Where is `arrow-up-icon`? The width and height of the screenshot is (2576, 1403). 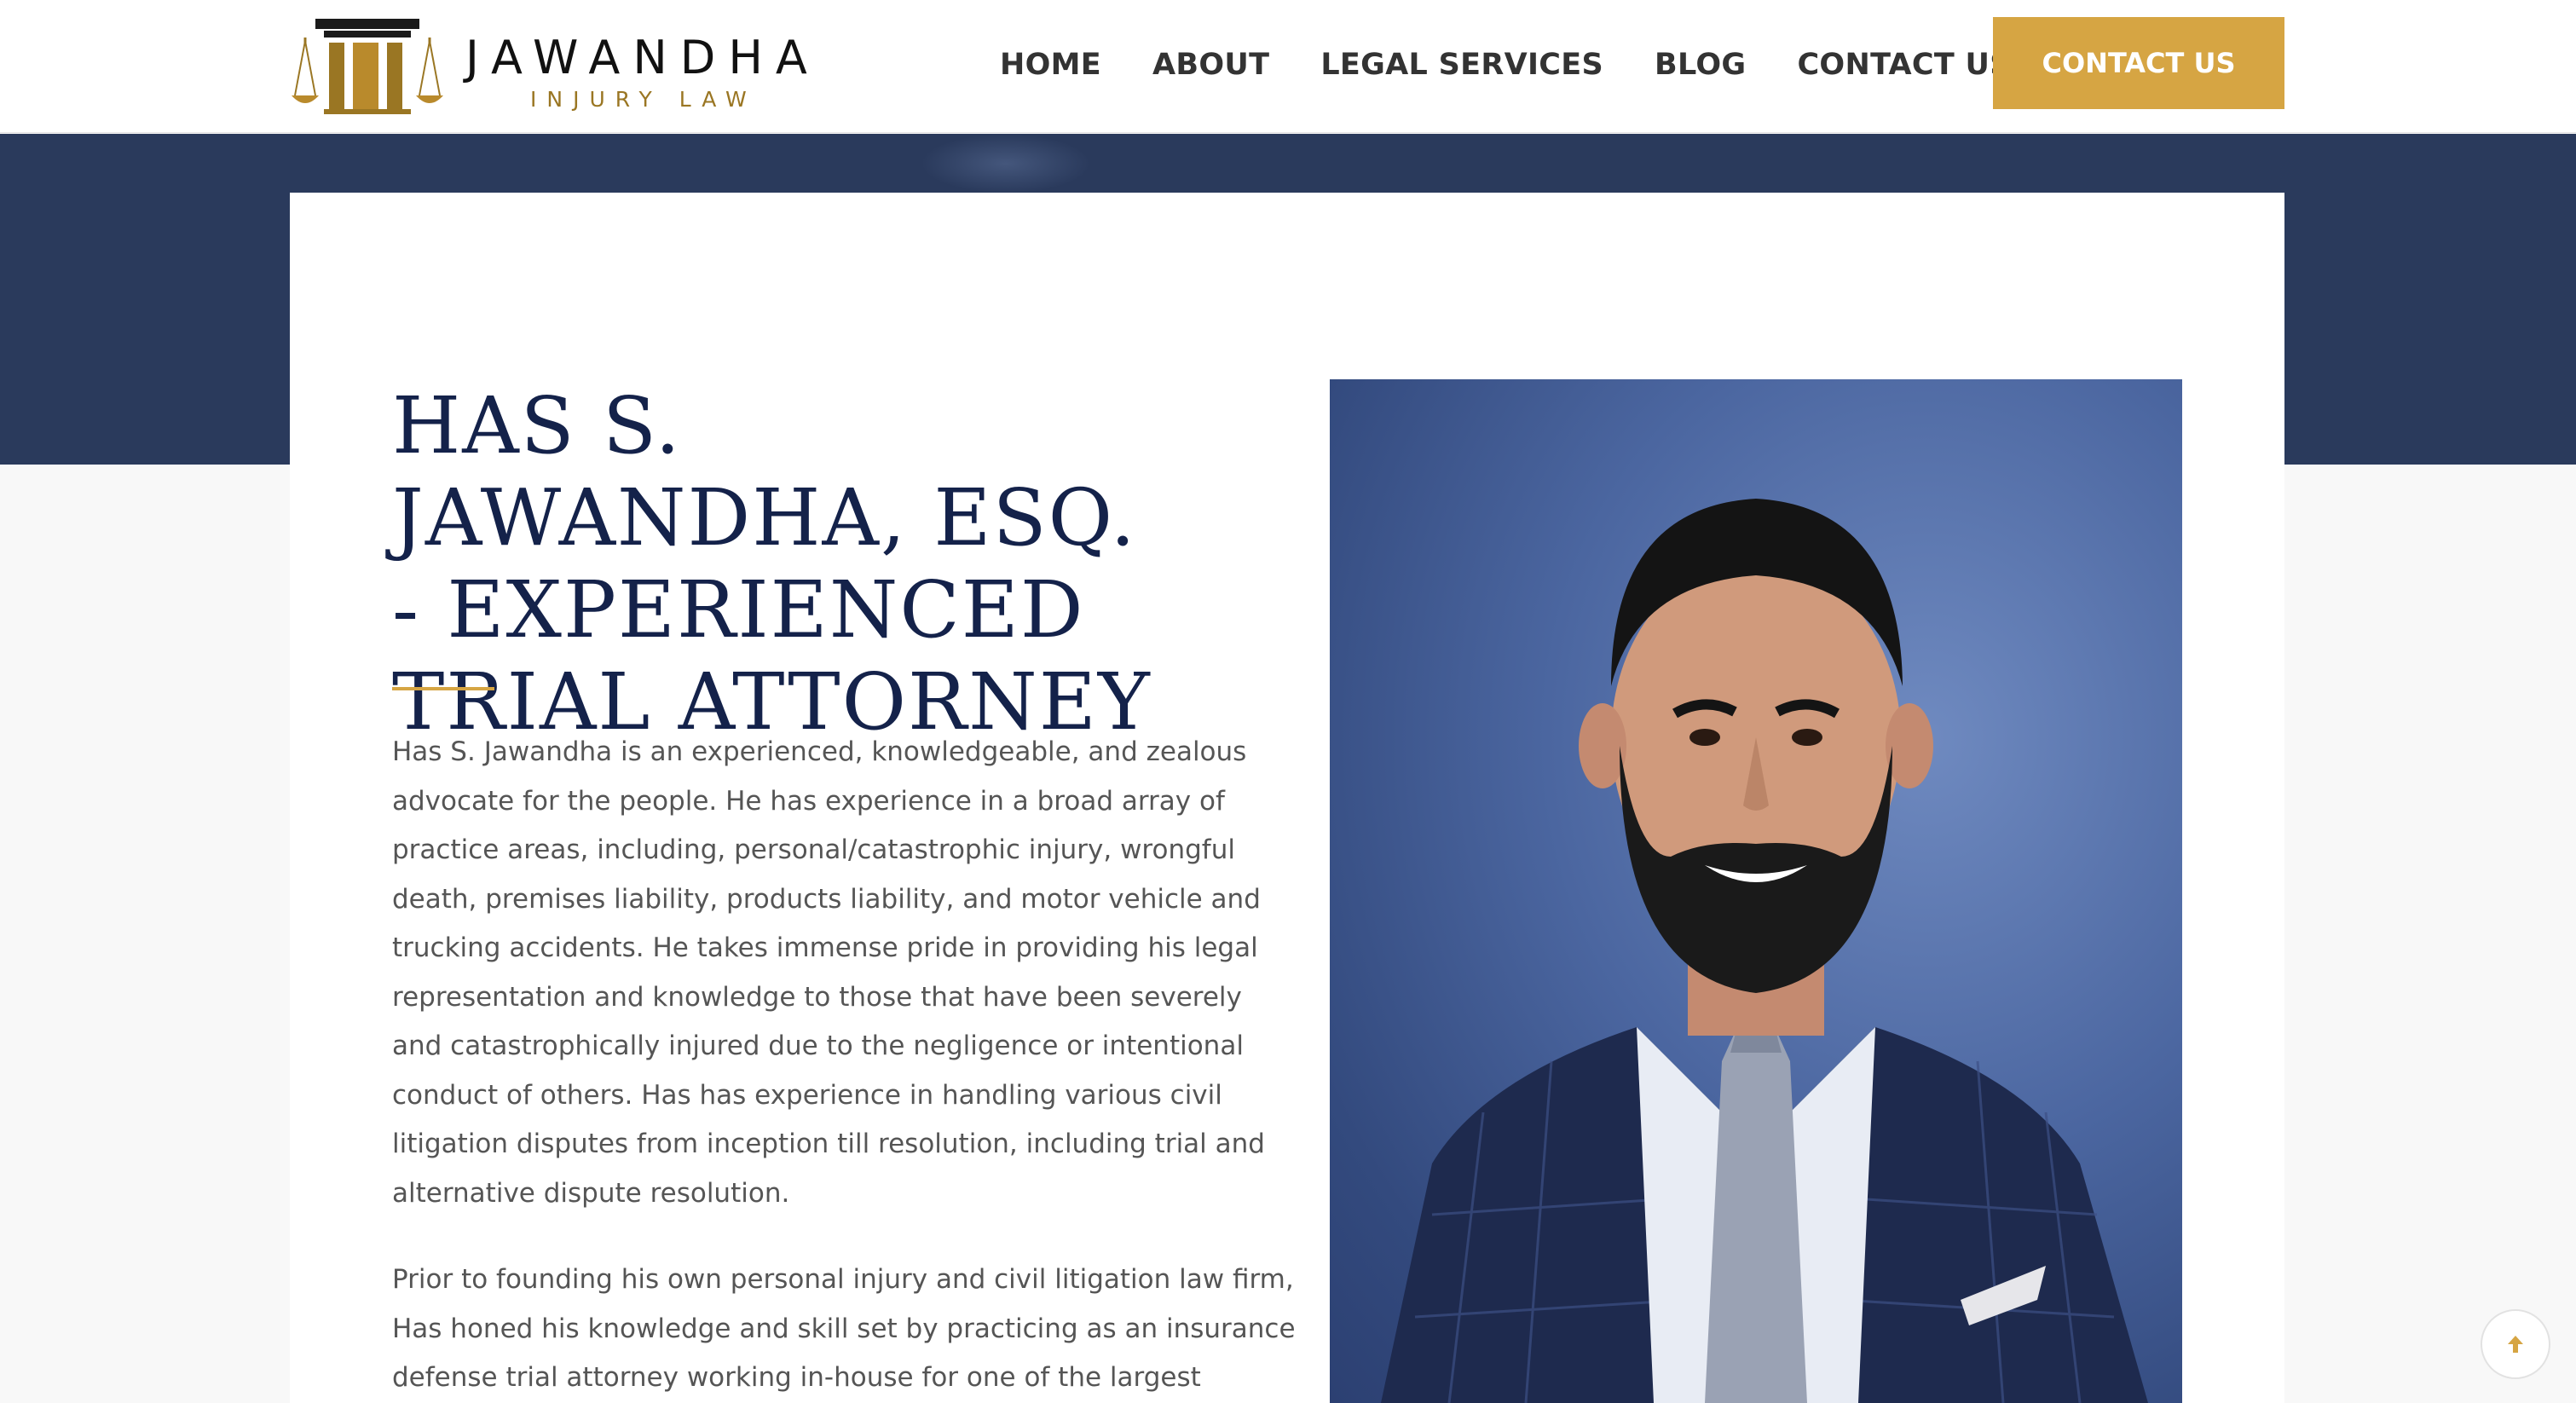 arrow-up-icon is located at coordinates (2515, 1345).